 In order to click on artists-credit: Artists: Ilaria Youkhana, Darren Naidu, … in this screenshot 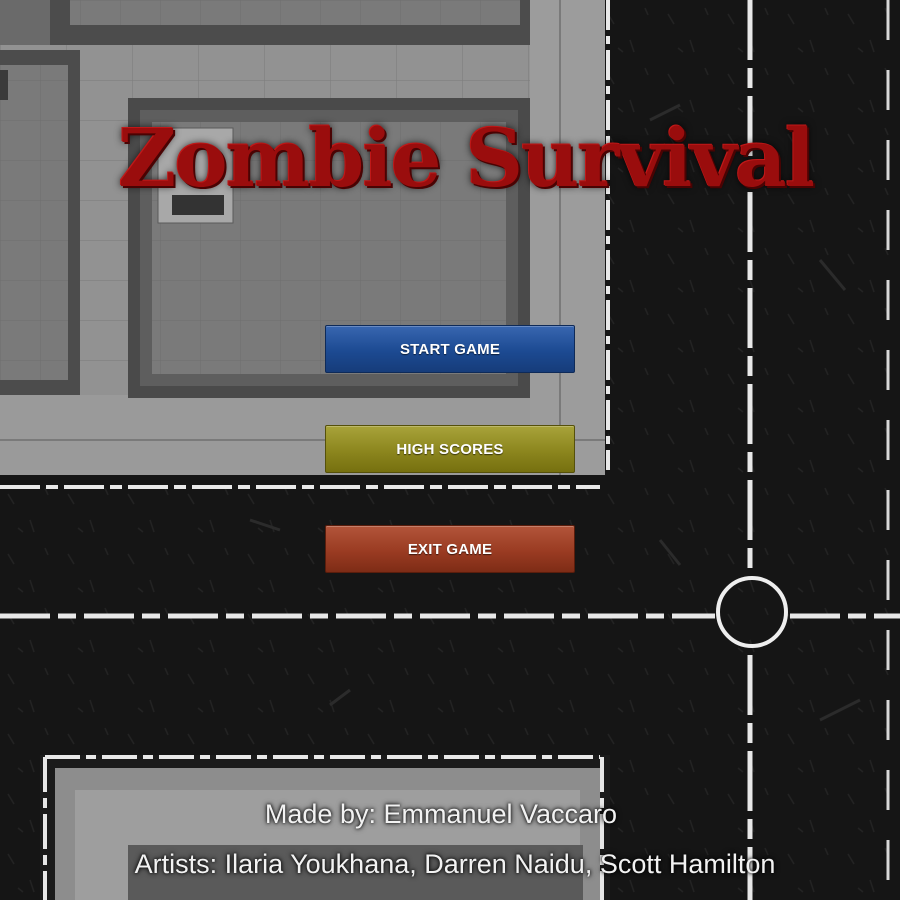, I will do `click(455, 864)`.